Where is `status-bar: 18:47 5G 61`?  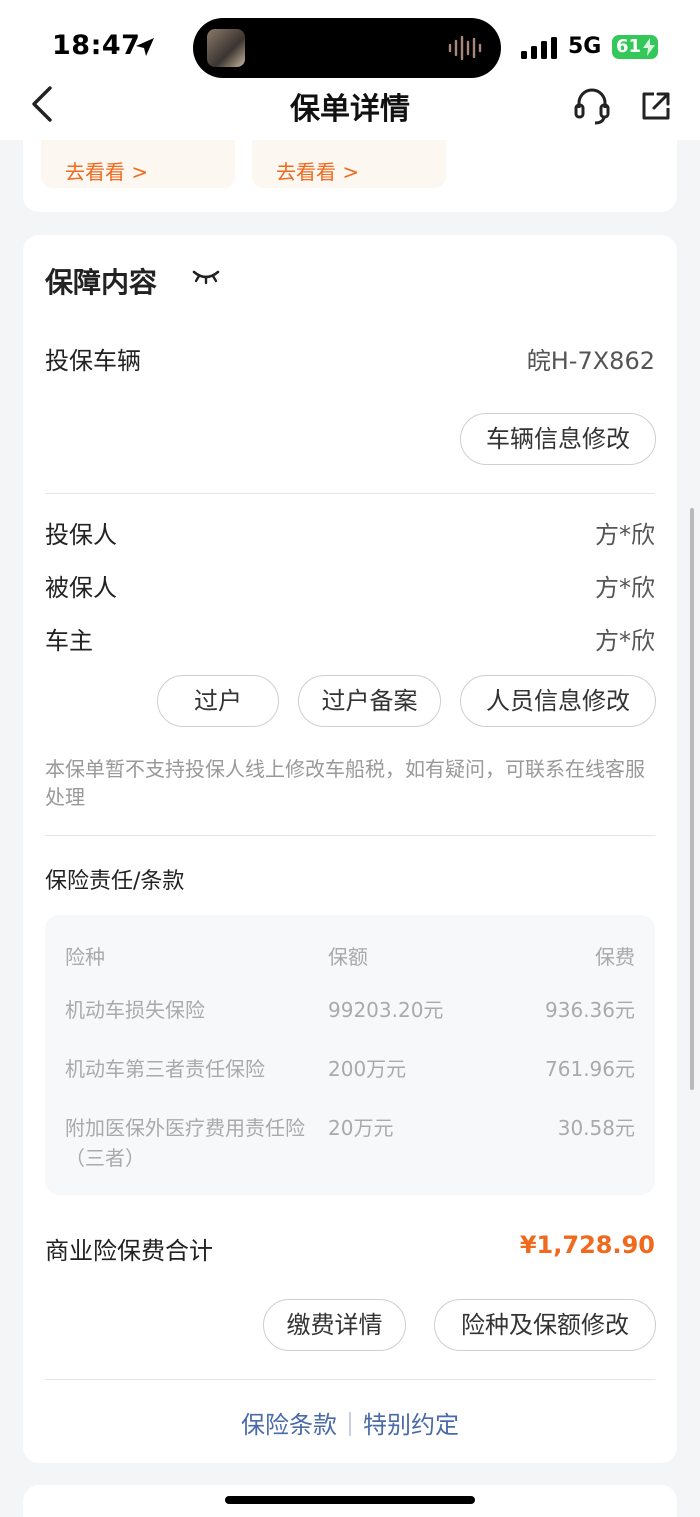
status-bar: 18:47 5G 61 is located at coordinates (350, 40).